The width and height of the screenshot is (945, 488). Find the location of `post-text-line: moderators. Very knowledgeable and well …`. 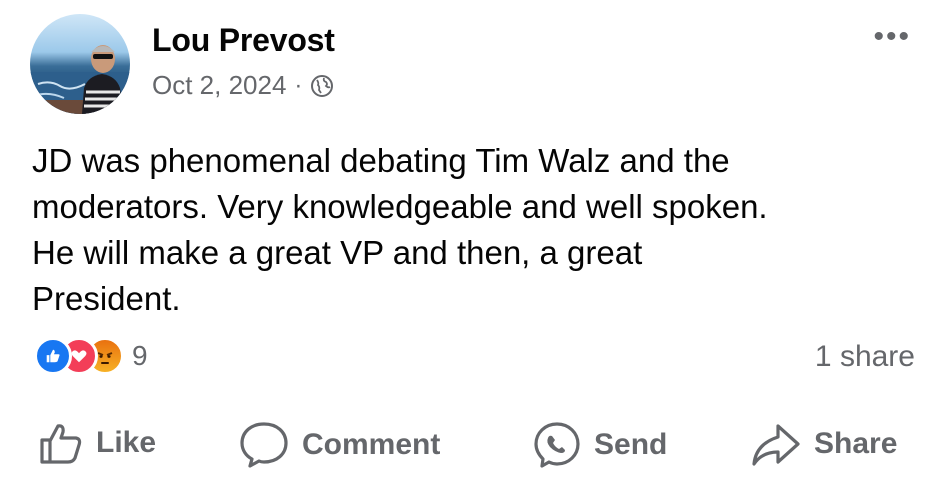

post-text-line: moderators. Very knowledgeable and well … is located at coordinates (400, 206).